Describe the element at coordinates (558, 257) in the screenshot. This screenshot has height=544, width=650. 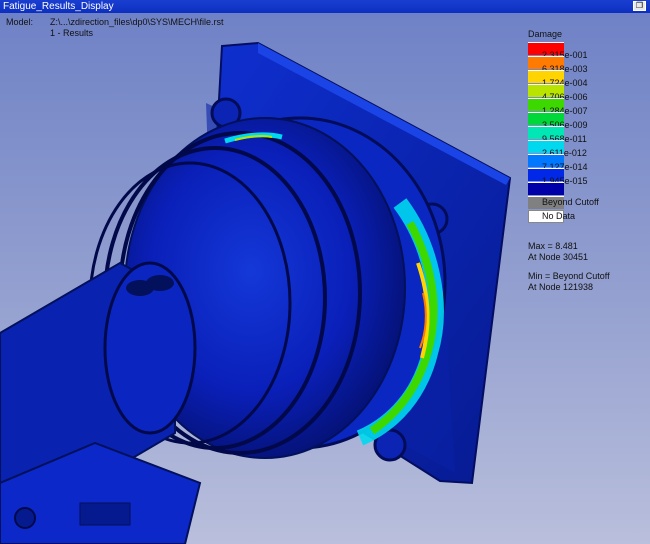
I see `max-node: At Node 30451` at that location.